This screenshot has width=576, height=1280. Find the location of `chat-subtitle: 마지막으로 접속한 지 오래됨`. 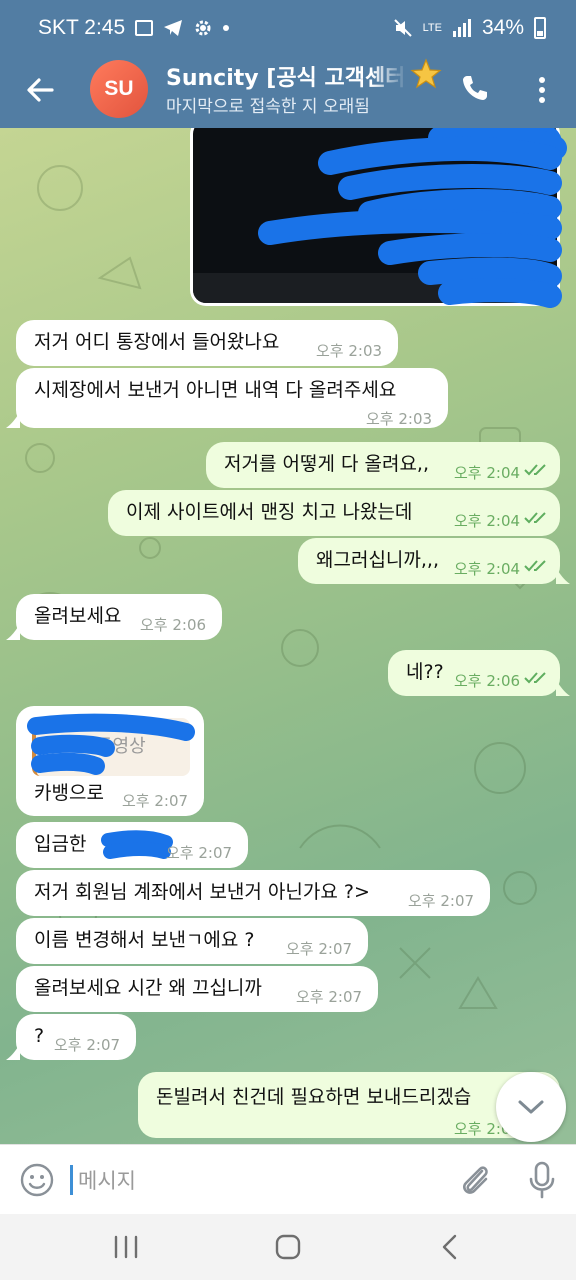

chat-subtitle: 마지막으로 접속한 지 오래됨 is located at coordinates (268, 107).